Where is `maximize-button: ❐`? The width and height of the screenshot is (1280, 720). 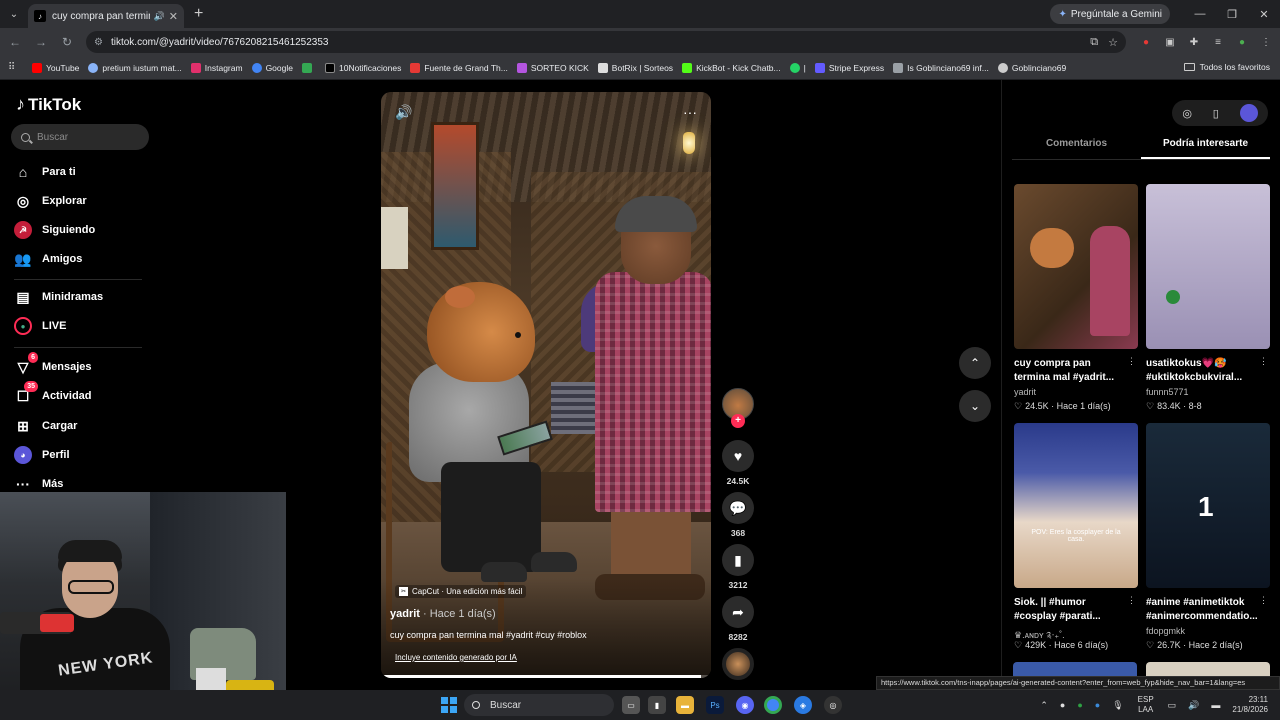
maximize-button: ❐ is located at coordinates (1232, 14).